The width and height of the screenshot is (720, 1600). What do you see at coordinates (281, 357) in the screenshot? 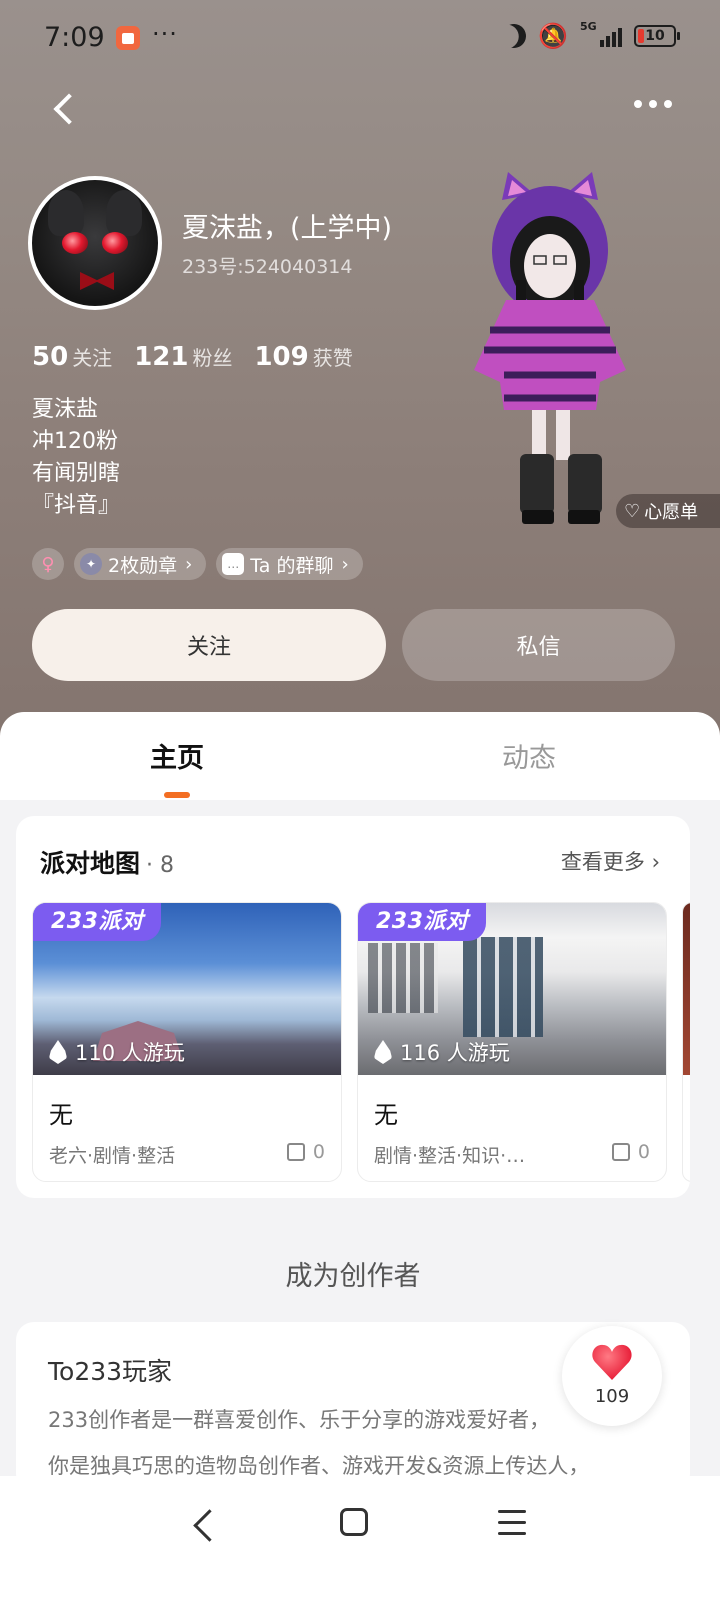
I see `stat-value: 109` at bounding box center [281, 357].